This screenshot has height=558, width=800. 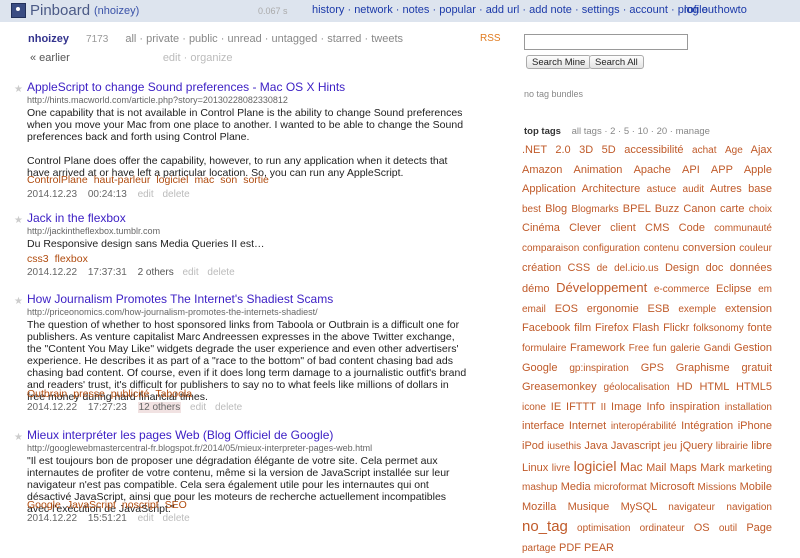 What do you see at coordinates (599, 548) in the screenshot?
I see `cloud-tag: PEAR` at bounding box center [599, 548].